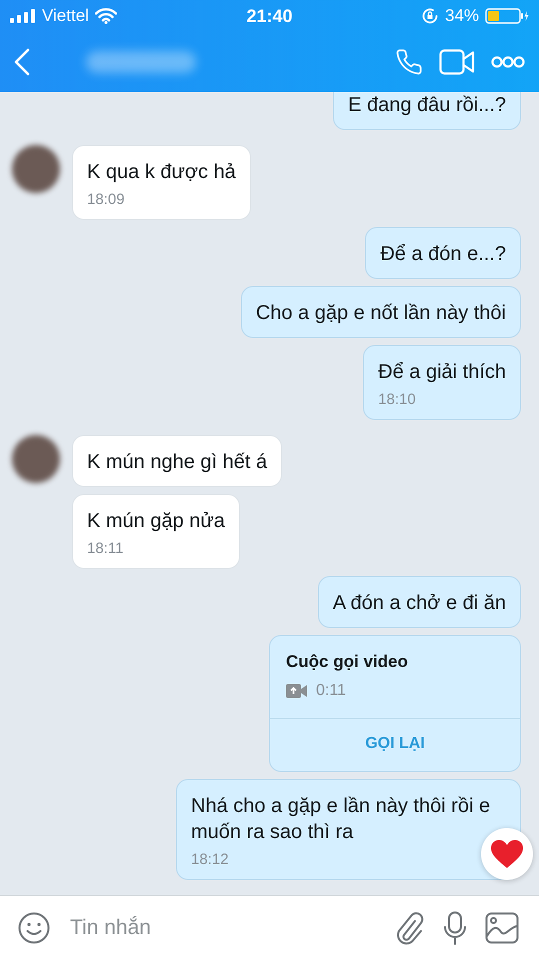 This screenshot has width=539, height=960. Describe the element at coordinates (409, 62) in the screenshot. I see `phone-call-button` at that location.